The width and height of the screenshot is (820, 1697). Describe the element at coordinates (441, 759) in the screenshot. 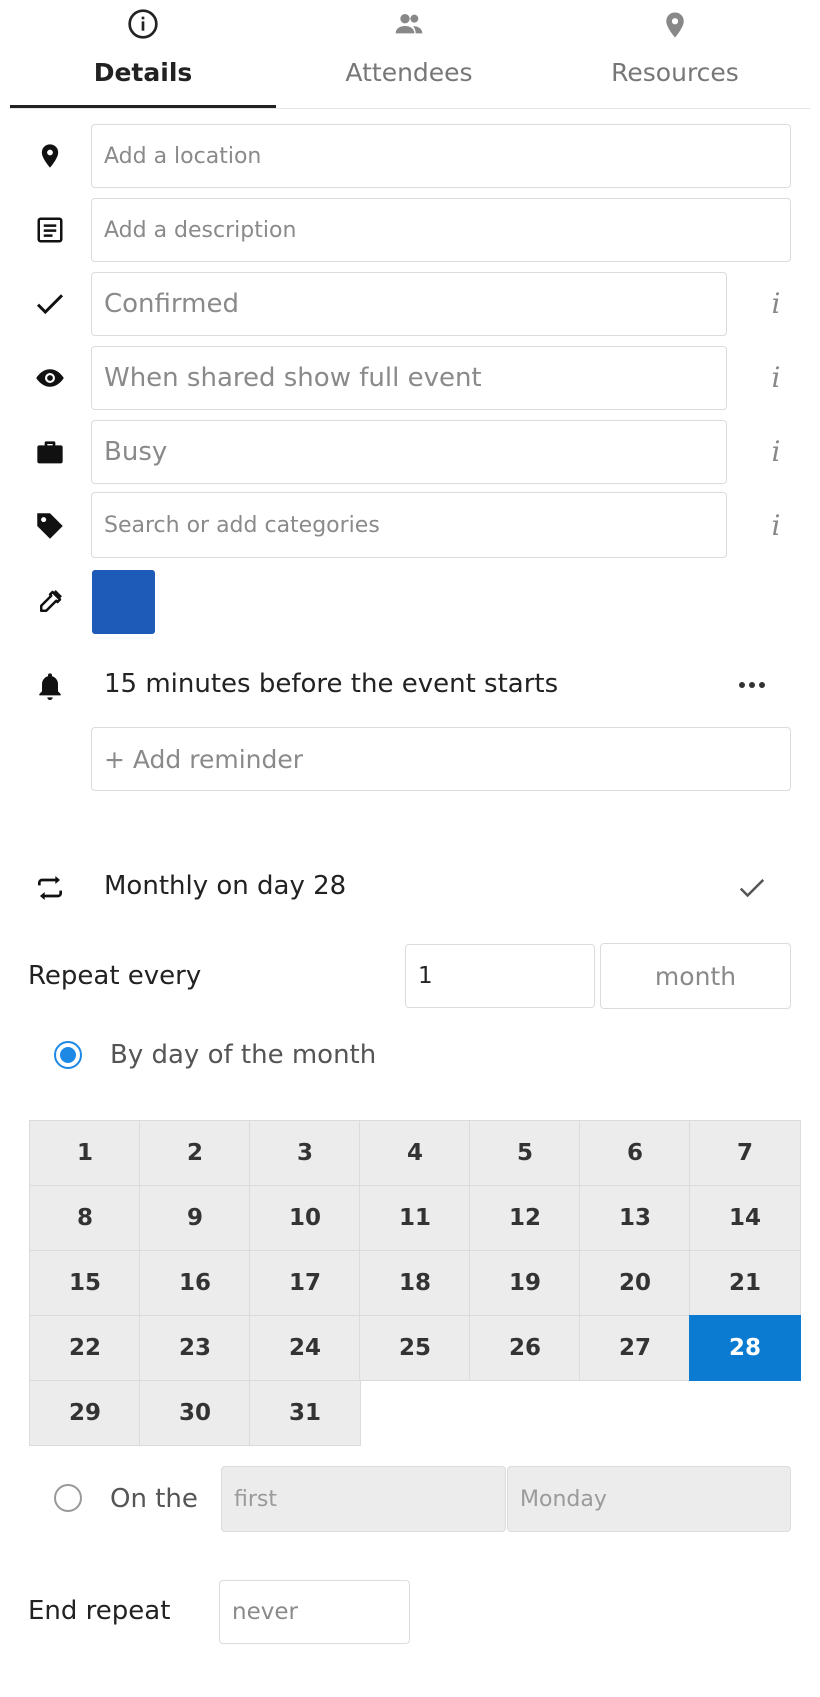

I see `add-reminder-button: + Add reminder` at that location.